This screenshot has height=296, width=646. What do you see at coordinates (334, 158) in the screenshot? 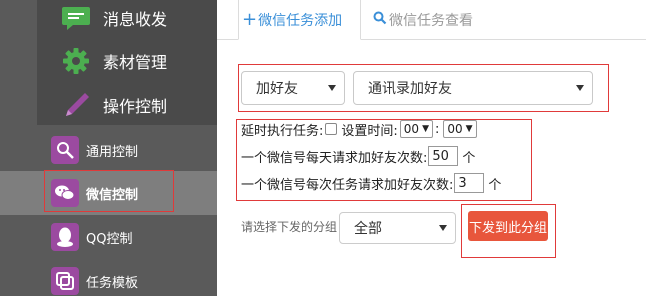
I see `daily-limit-label: 一个微信号每天请求加好友次数:` at bounding box center [334, 158].